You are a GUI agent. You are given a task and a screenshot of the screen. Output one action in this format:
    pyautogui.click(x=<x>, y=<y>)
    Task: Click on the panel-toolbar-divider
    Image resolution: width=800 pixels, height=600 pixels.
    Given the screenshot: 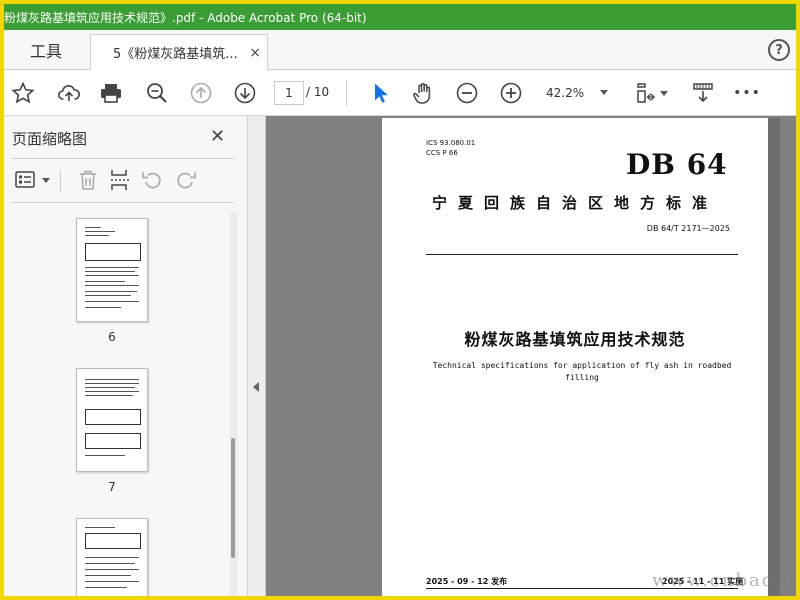 What is the action you would take?
    pyautogui.click(x=60, y=181)
    